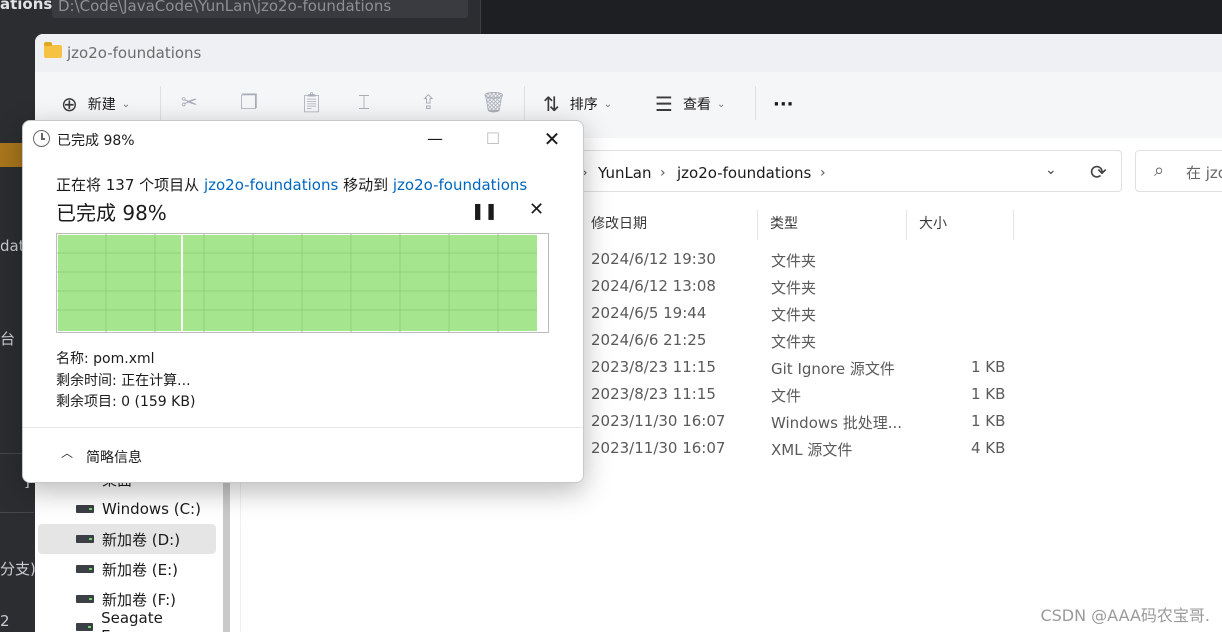  Describe the element at coordinates (69, 104) in the screenshot. I see `plus-circle-icon: ⊕` at that location.